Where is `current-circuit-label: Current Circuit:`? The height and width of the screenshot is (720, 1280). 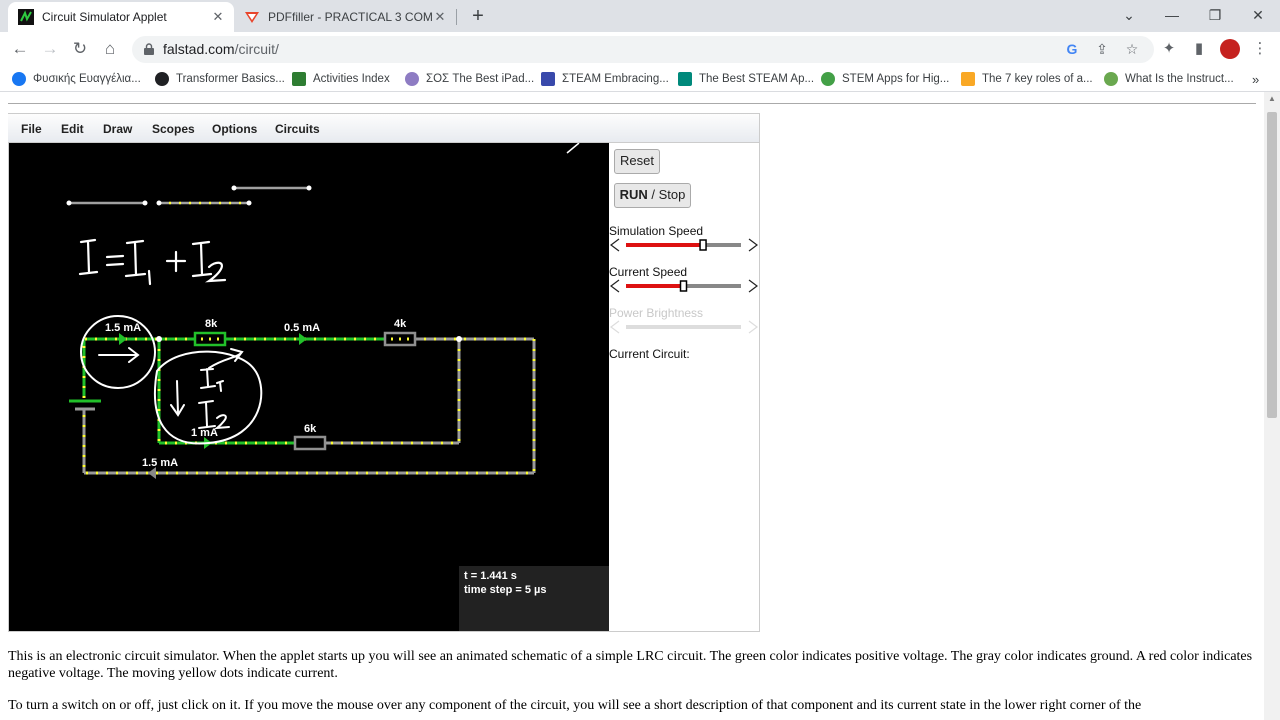 current-circuit-label: Current Circuit: is located at coordinates (649, 354).